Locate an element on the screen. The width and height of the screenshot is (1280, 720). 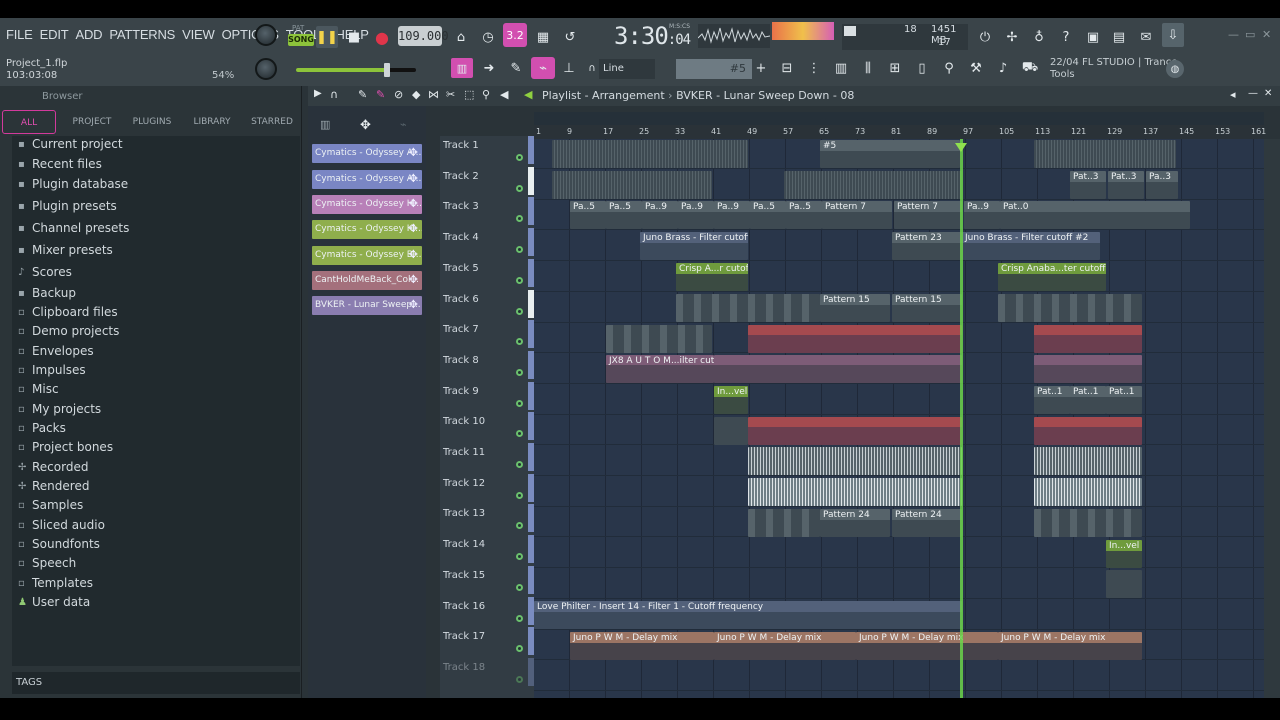
menu-view: VIEW is located at coordinates (198, 34).